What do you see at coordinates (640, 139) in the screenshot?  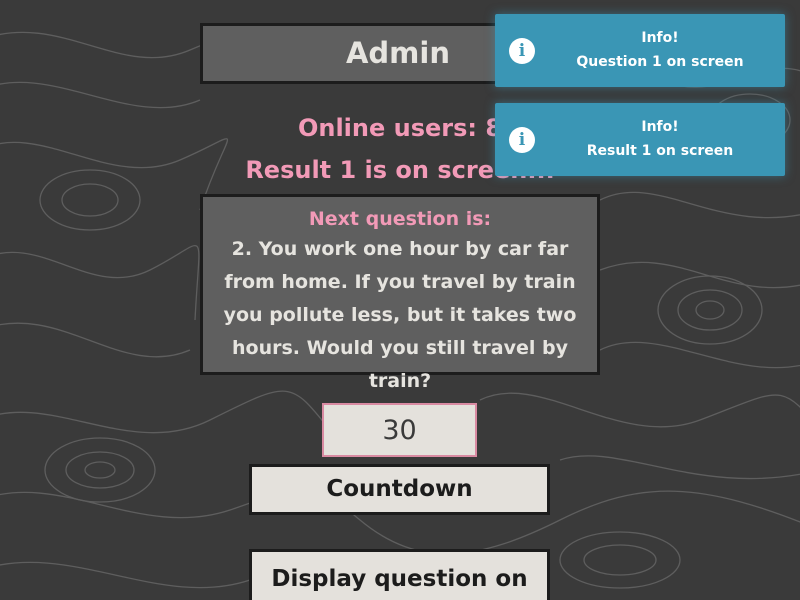 I see `notification-toast: i Info! Result 1 on screen` at bounding box center [640, 139].